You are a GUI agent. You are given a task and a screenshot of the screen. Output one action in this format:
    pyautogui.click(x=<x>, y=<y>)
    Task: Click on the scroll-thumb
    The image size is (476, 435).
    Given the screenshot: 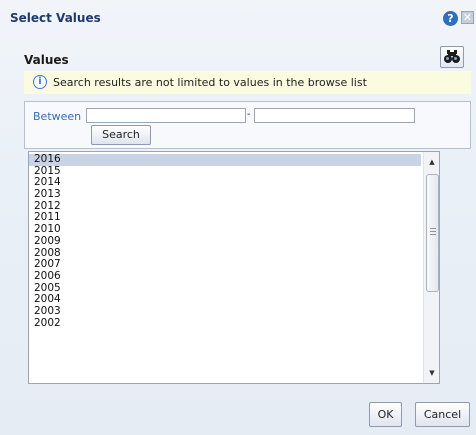 What is the action you would take?
    pyautogui.click(x=432, y=233)
    